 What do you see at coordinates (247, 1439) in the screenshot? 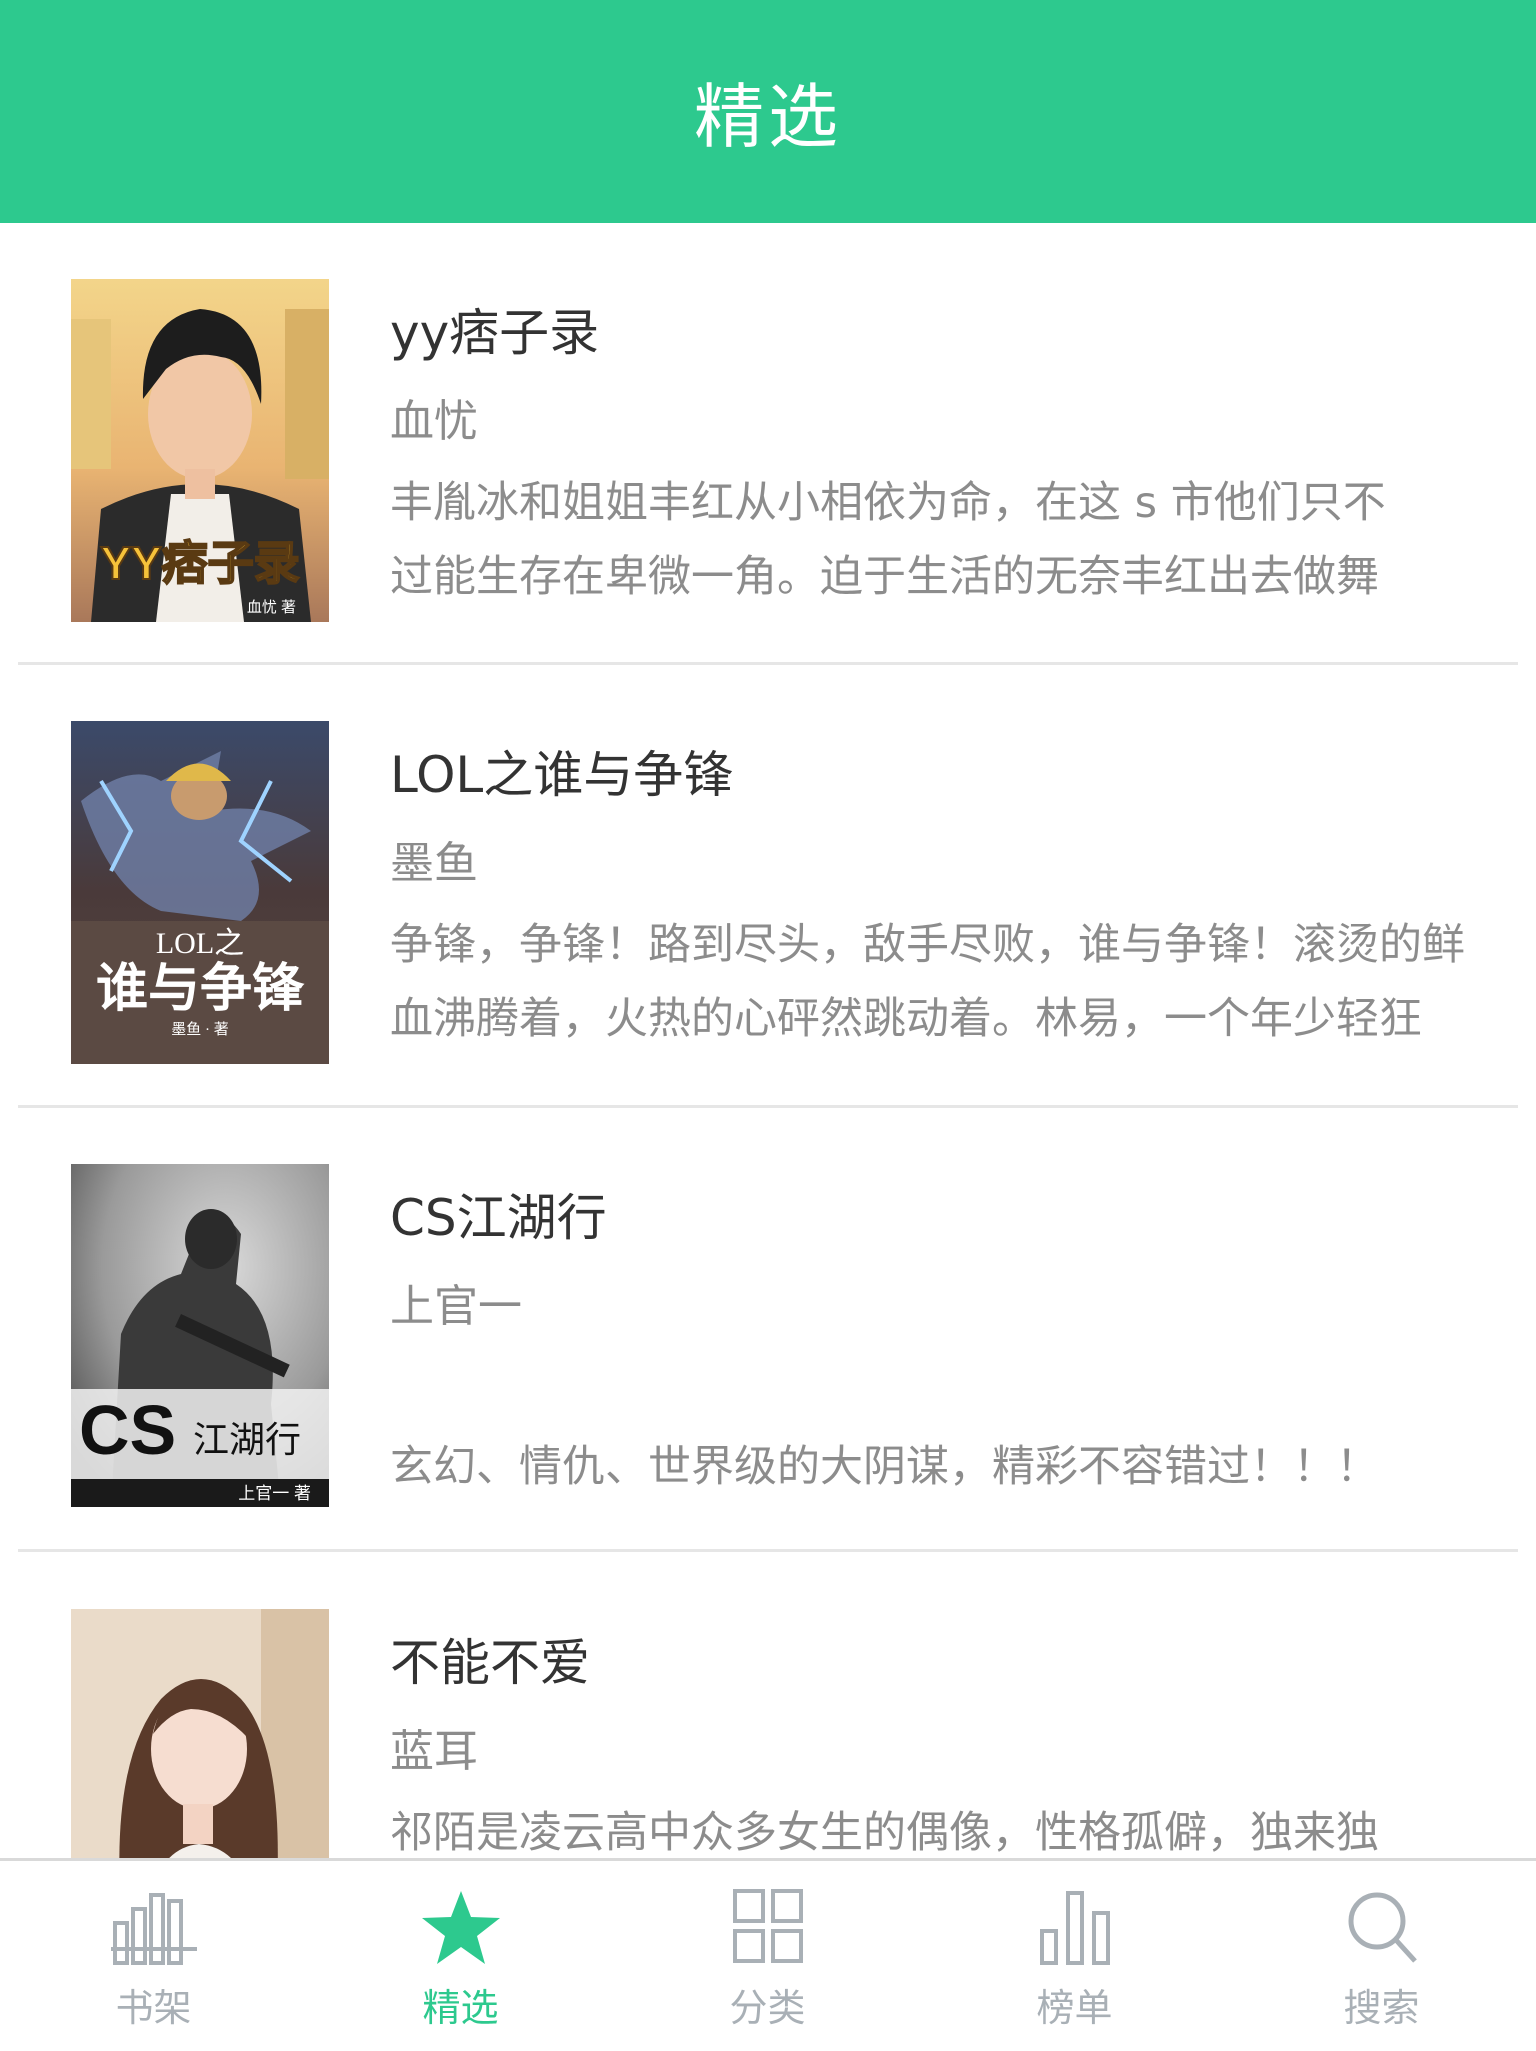
I see `cover-title: 江湖行` at bounding box center [247, 1439].